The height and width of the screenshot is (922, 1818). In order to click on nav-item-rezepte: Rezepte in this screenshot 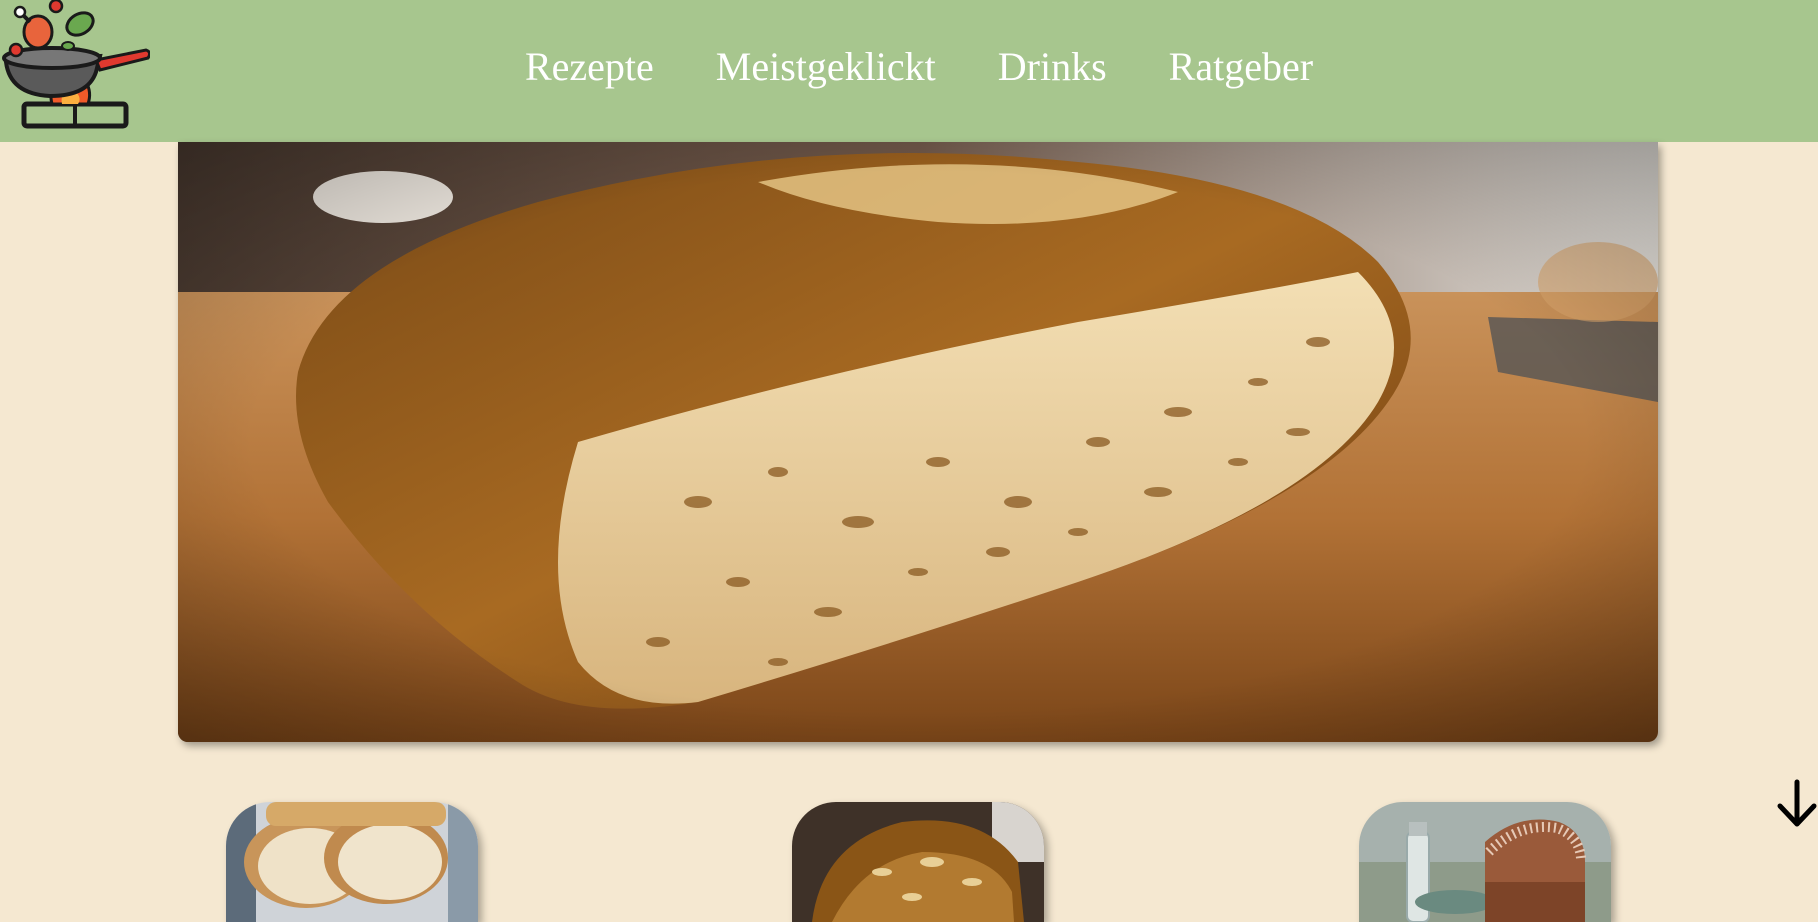, I will do `click(589, 67)`.